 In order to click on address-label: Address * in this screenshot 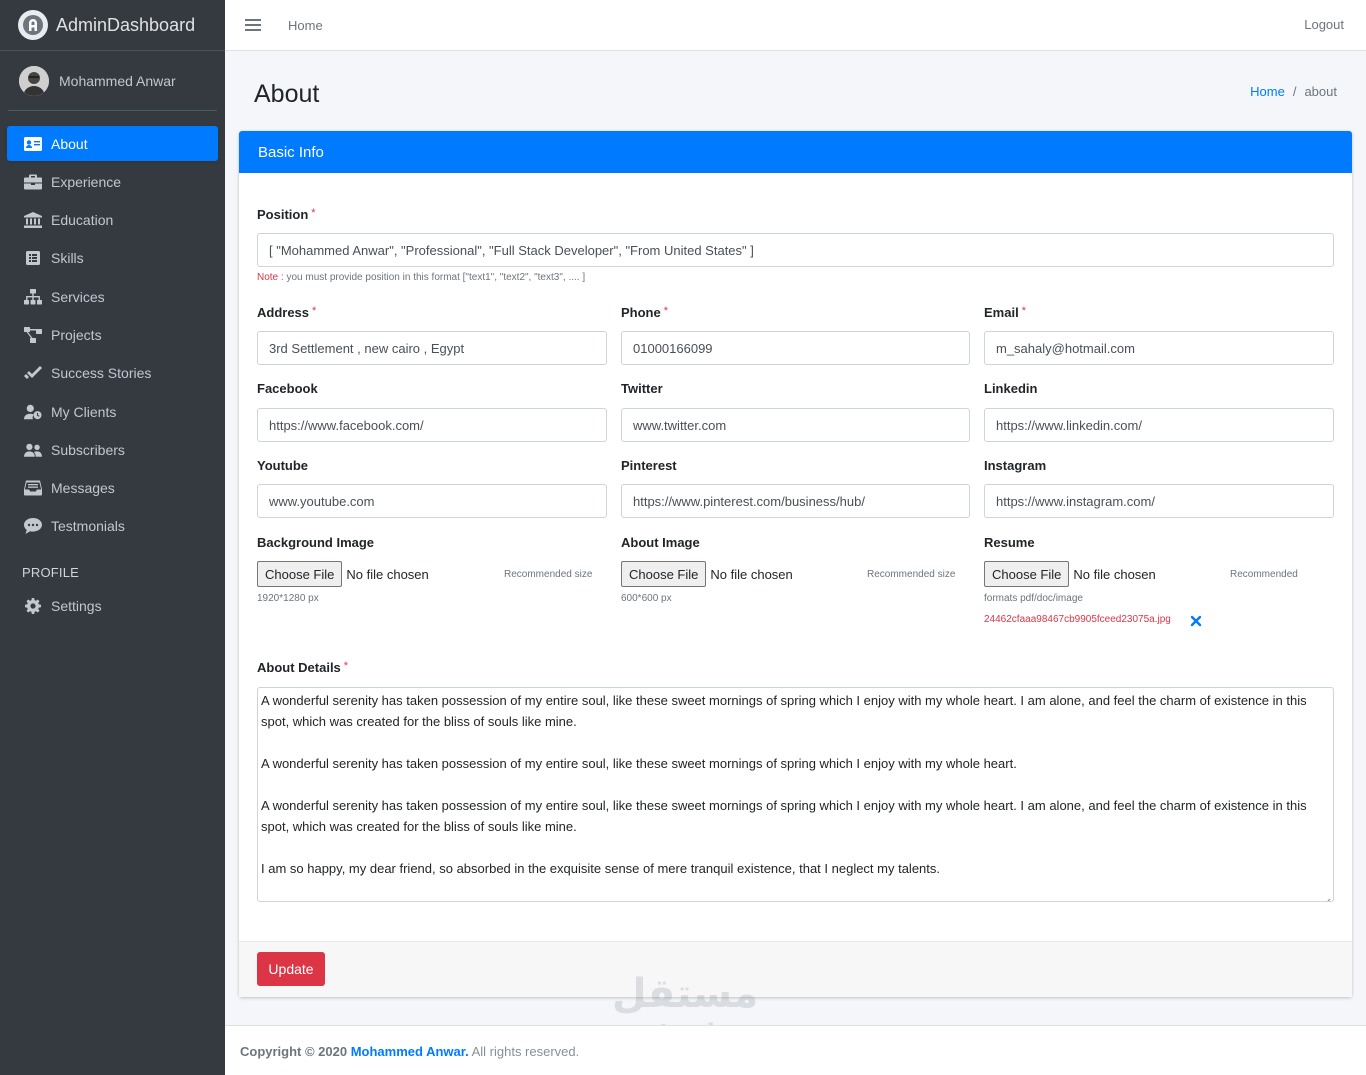, I will do `click(287, 312)`.